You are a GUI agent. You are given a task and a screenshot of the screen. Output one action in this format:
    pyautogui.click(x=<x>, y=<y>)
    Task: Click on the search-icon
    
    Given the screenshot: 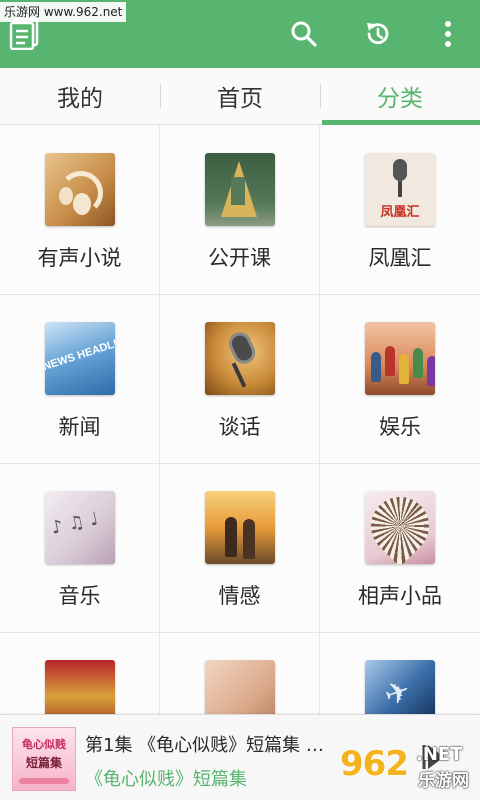 What is the action you would take?
    pyautogui.click(x=304, y=34)
    